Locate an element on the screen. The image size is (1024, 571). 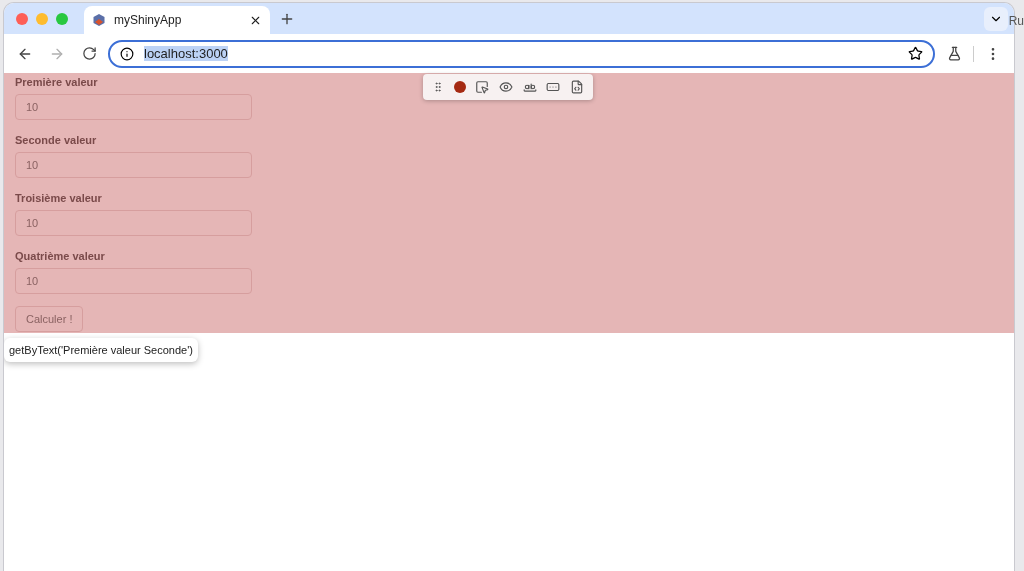
tab-search-button is located at coordinates (996, 18).